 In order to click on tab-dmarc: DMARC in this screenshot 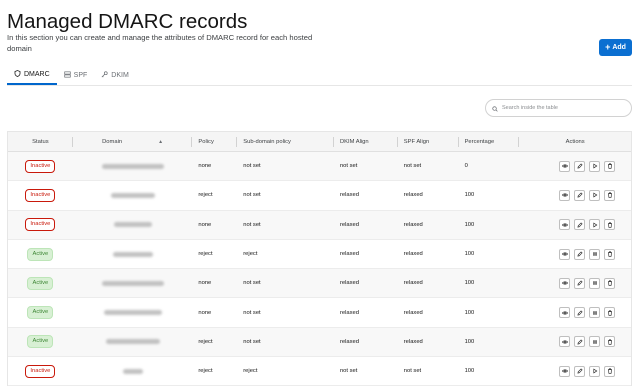, I will do `click(32, 75)`.